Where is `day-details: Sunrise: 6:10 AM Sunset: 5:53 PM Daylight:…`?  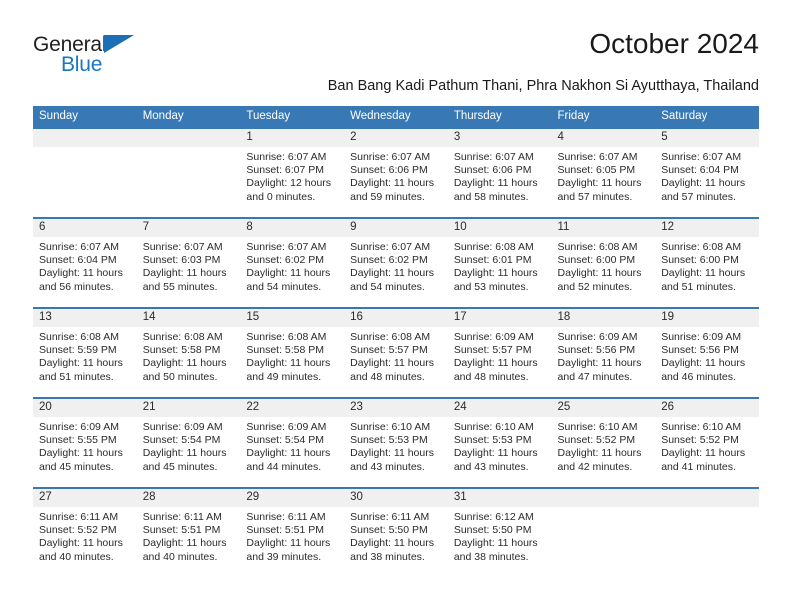
day-details: Sunrise: 6:10 AM Sunset: 5:53 PM Daylight:… is located at coordinates (396, 445).